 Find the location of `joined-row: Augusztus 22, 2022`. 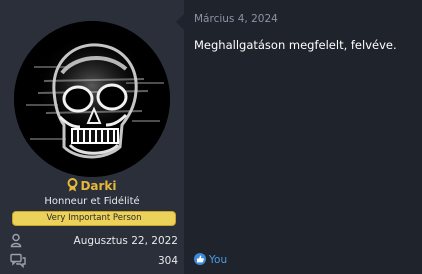

joined-row: Augusztus 22, 2022 is located at coordinates (94, 242).